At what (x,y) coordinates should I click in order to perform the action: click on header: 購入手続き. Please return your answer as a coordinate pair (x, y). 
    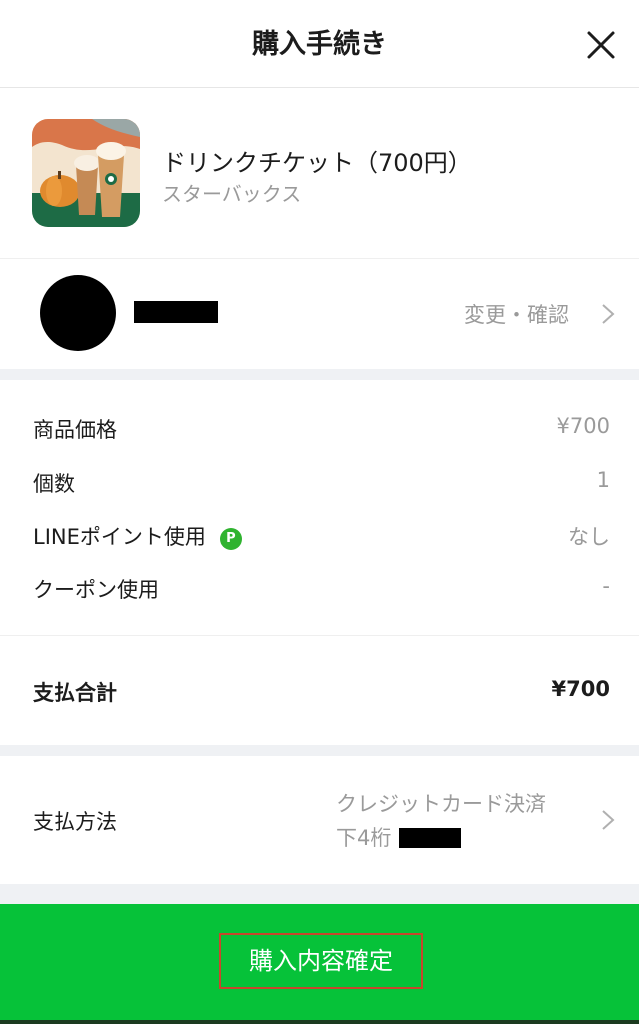
    Looking at the image, I should click on (319, 44).